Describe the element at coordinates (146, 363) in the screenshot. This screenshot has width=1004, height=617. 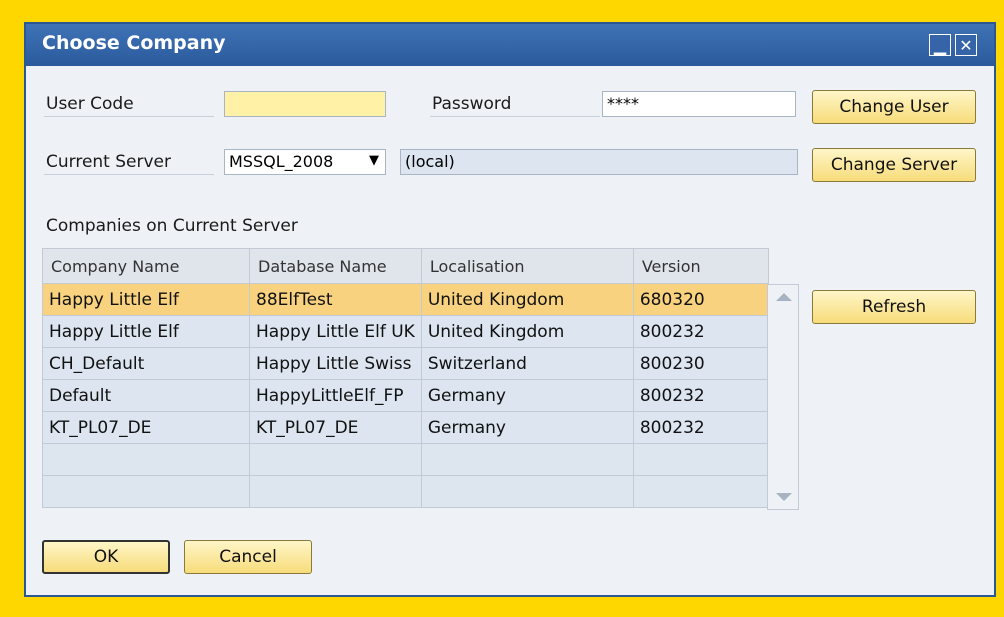
I see `cell-company-name: CH_Default` at that location.